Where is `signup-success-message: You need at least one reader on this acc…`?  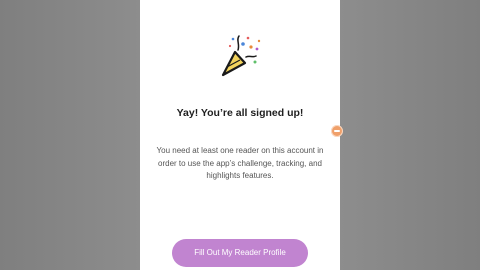 signup-success-message: You need at least one reader on this acc… is located at coordinates (240, 163).